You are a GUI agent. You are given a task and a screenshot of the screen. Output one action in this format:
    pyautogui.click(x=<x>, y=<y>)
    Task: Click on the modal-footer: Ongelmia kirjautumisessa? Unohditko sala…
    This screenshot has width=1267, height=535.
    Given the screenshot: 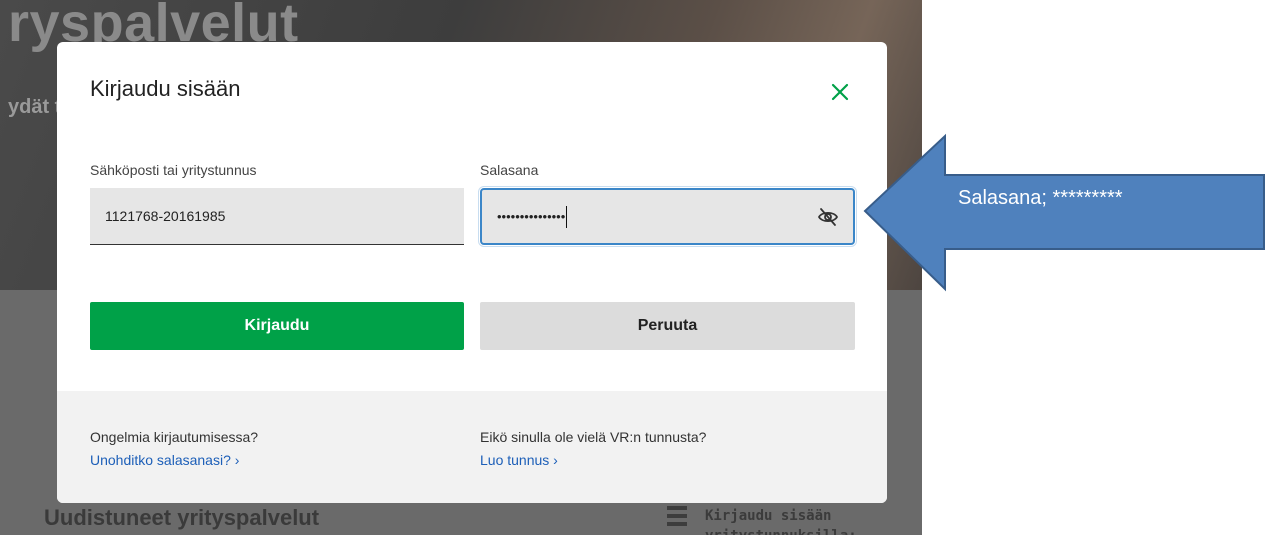 What is the action you would take?
    pyautogui.click(x=472, y=447)
    